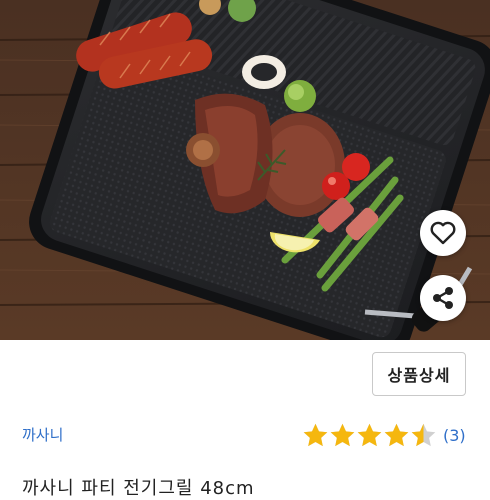 The height and width of the screenshot is (500, 490). I want to click on like-button, so click(443, 233).